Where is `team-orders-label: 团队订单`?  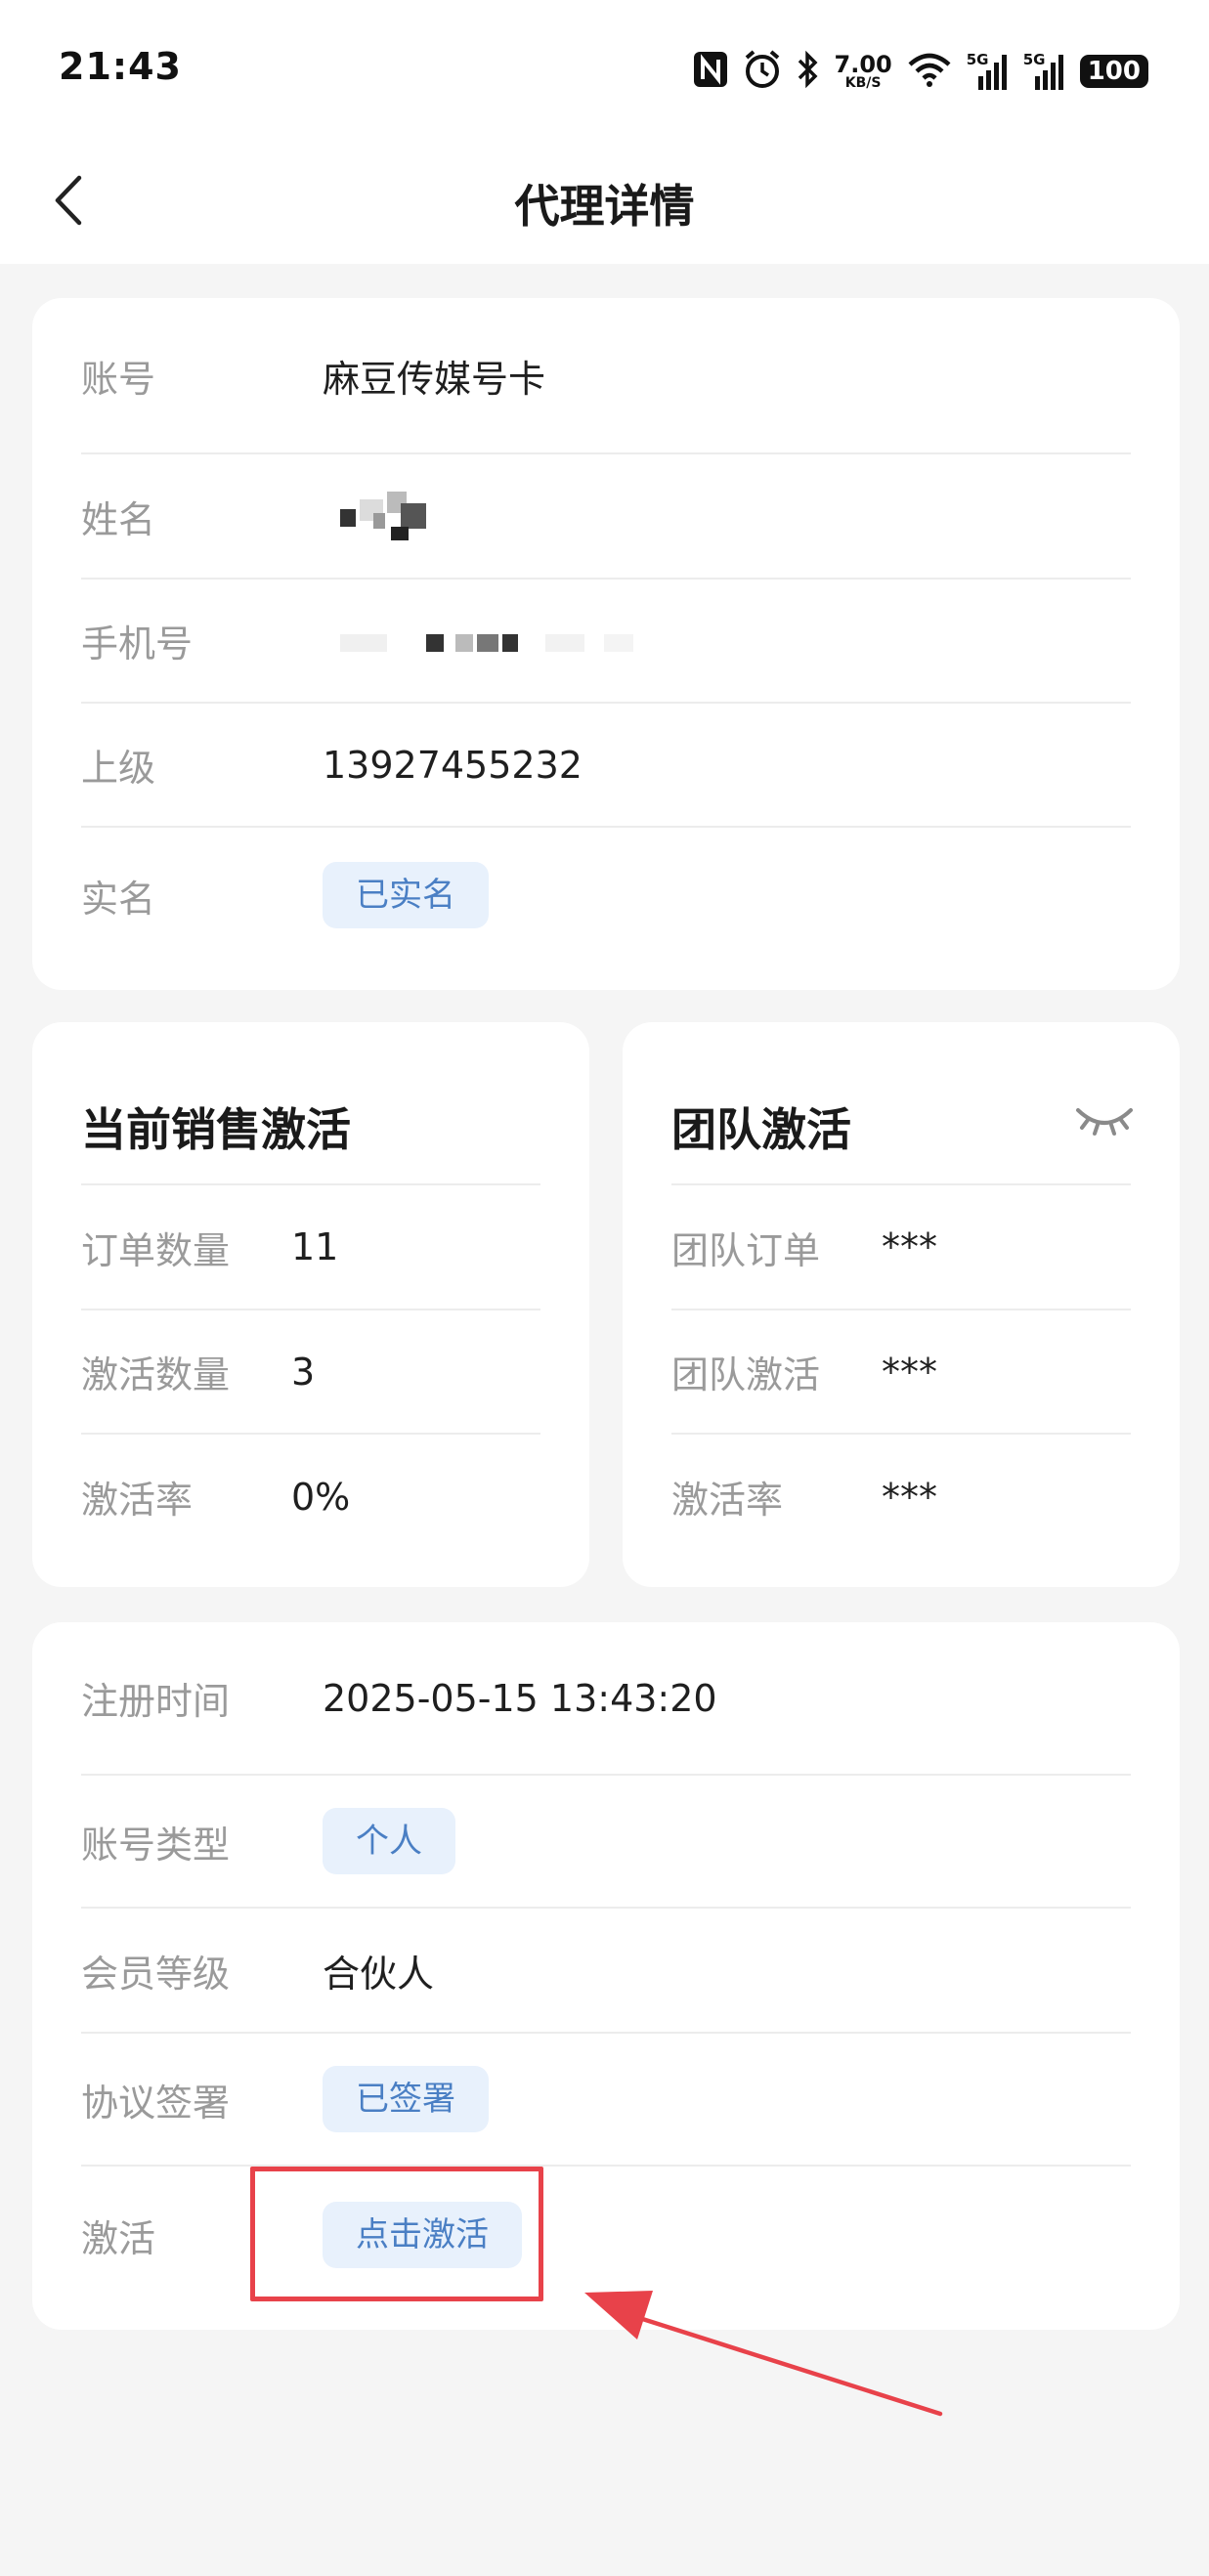 team-orders-label: 团队订单 is located at coordinates (746, 1250).